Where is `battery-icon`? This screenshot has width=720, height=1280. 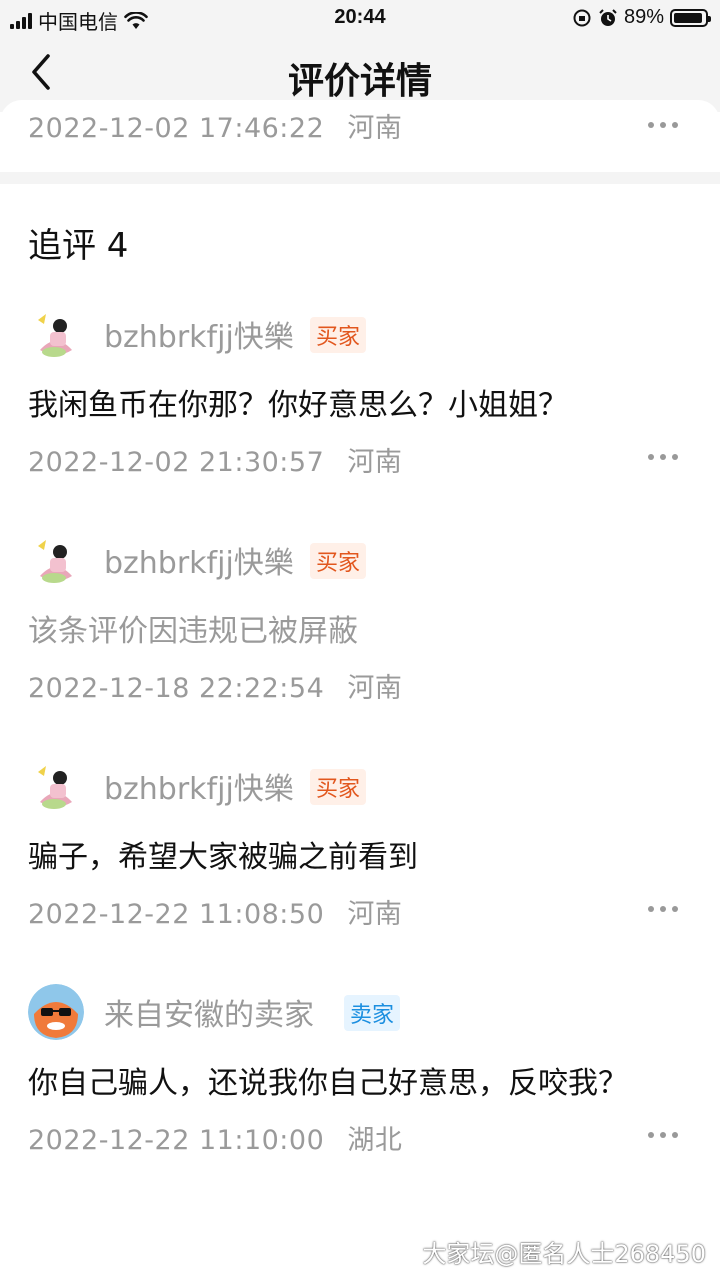 battery-icon is located at coordinates (690, 17).